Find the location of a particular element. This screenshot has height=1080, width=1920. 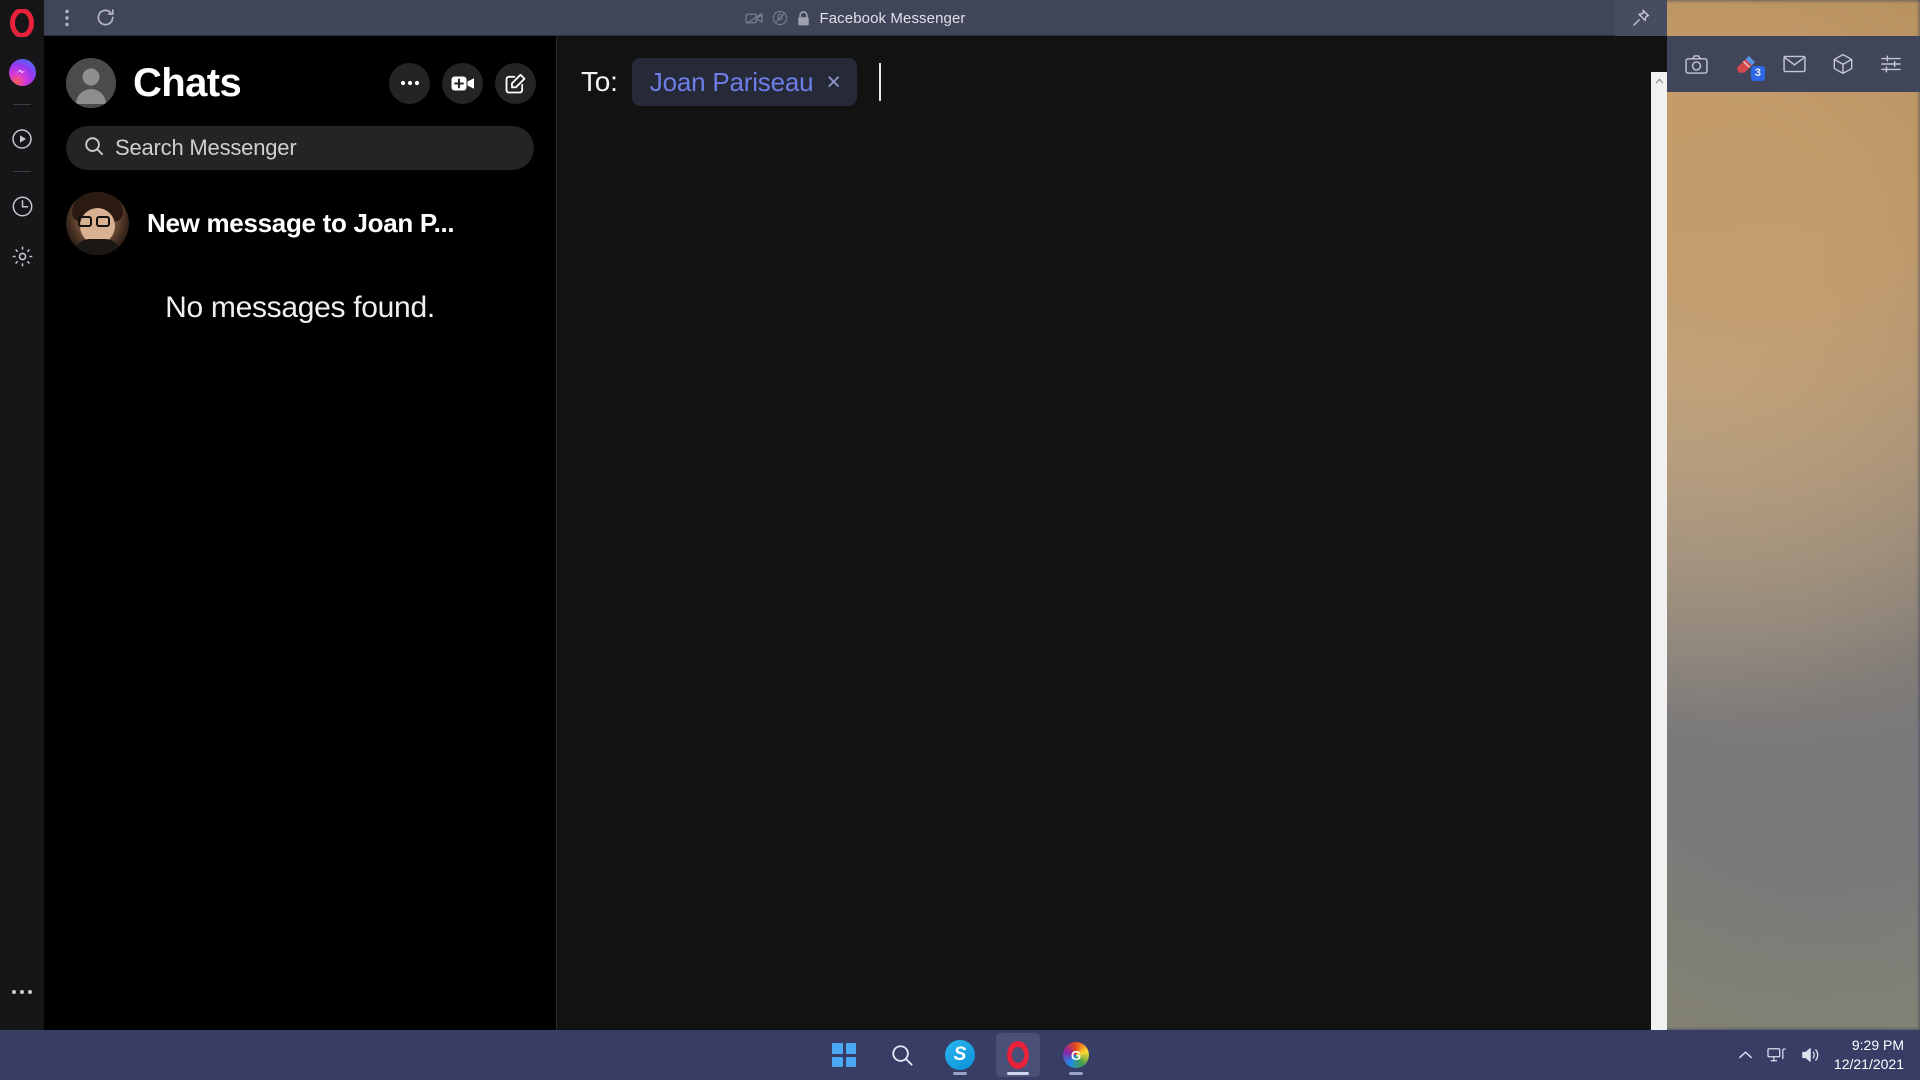

taskbar: S G 9:29 PM 12/21/2021 is located at coordinates (960, 1055).